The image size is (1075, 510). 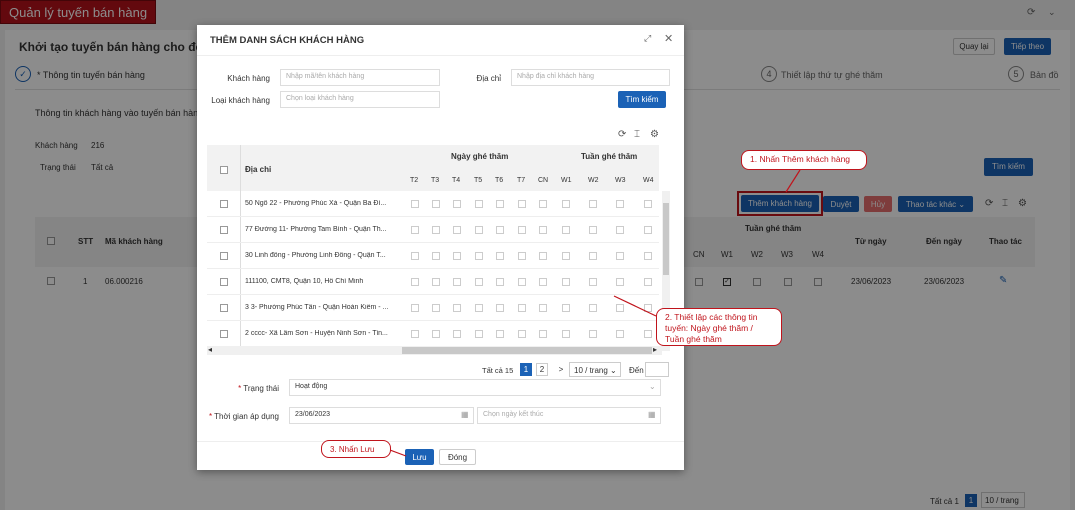 I want to click on table-reload-icon: ⟳, so click(x=622, y=135).